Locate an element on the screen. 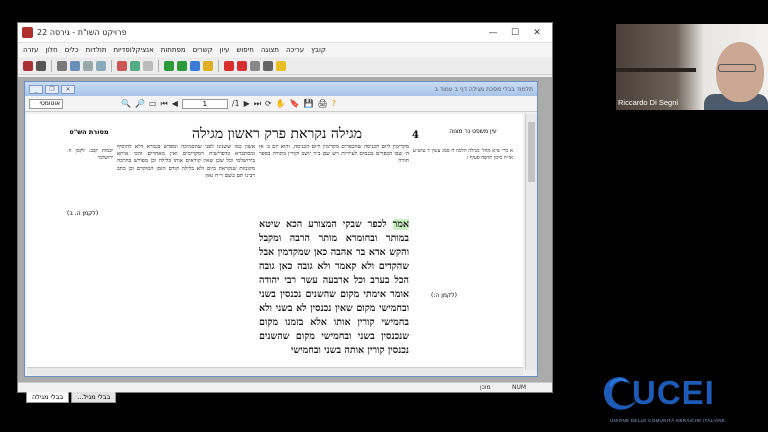 This screenshot has width=768, height=432. menu-biographies: תולדות is located at coordinates (96, 50).